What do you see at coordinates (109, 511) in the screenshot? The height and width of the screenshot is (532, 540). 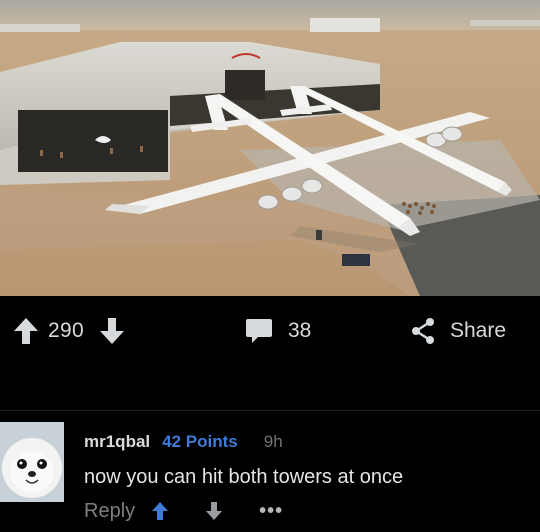 I see `reply-button: Reply` at bounding box center [109, 511].